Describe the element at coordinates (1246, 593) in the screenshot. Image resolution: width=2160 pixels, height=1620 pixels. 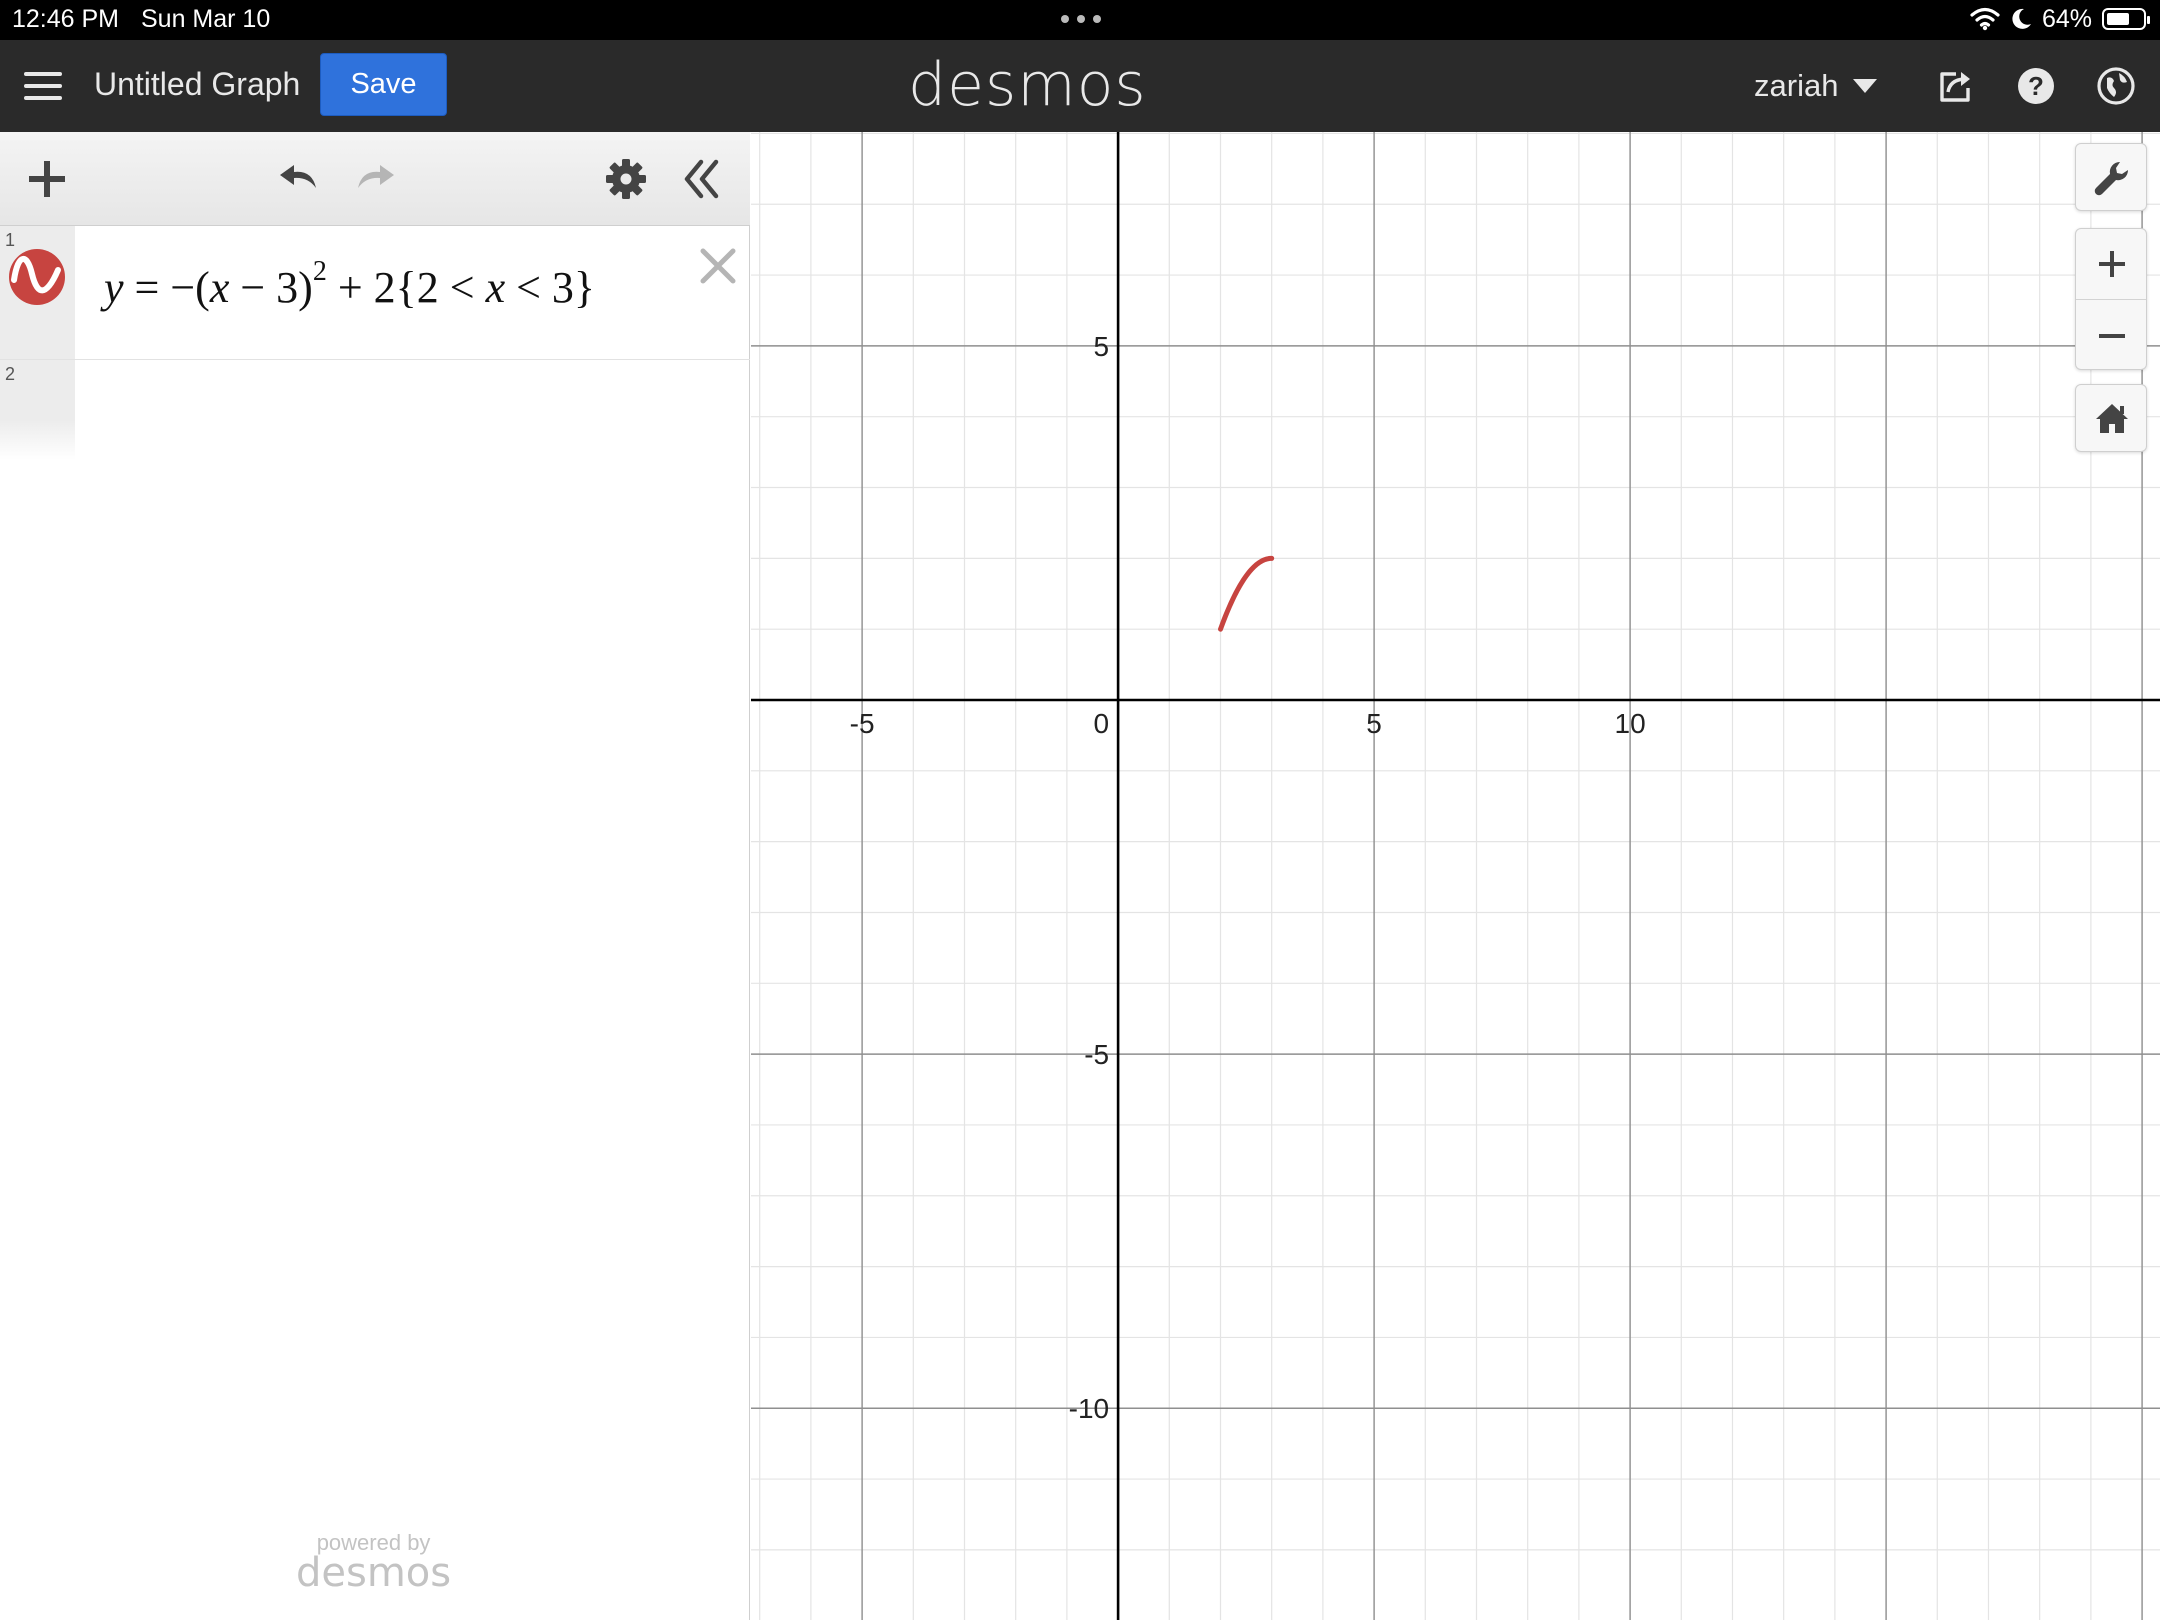
I see `plotted-curve` at that location.